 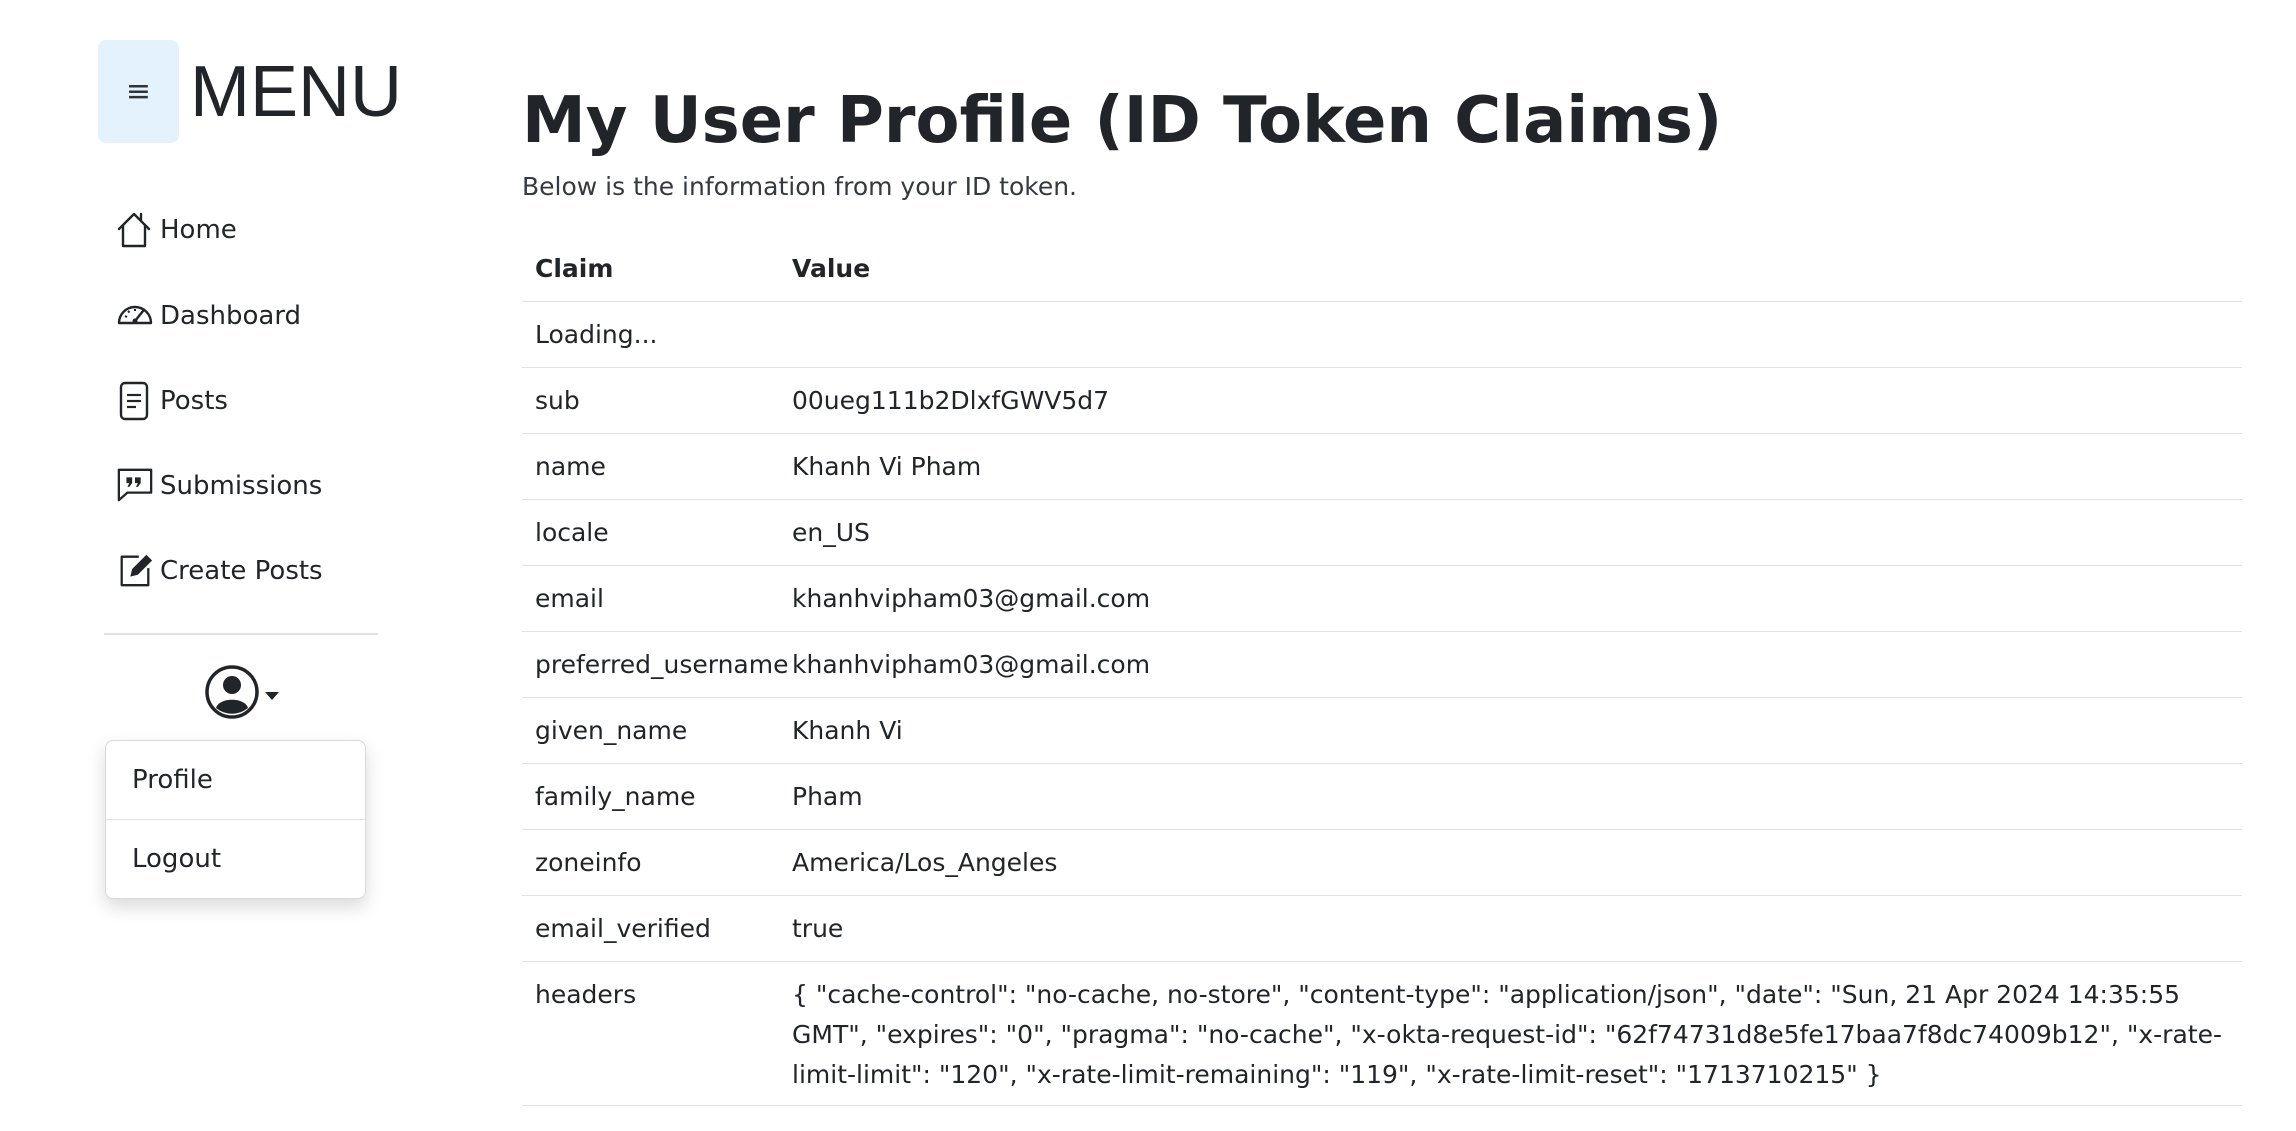 I want to click on claim-value: Pham, so click(x=827, y=796).